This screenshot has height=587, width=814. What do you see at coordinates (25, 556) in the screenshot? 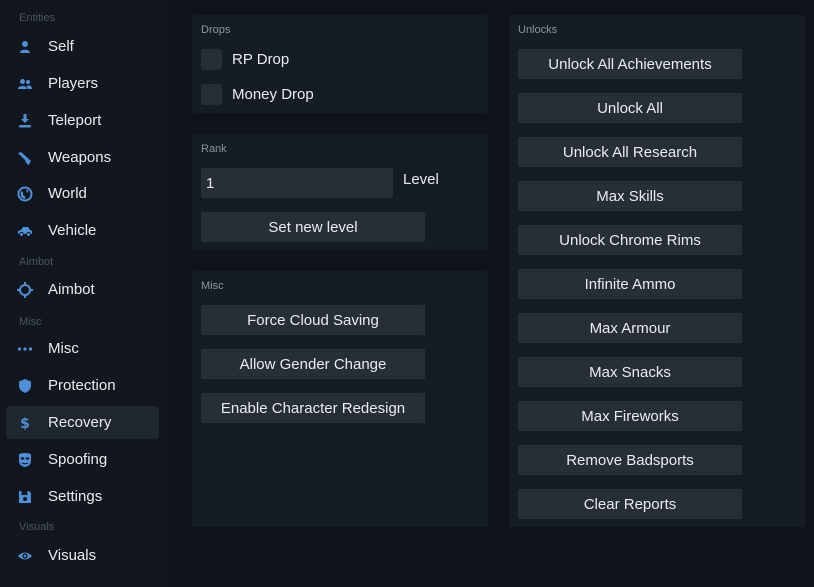
I see `eye-icon` at bounding box center [25, 556].